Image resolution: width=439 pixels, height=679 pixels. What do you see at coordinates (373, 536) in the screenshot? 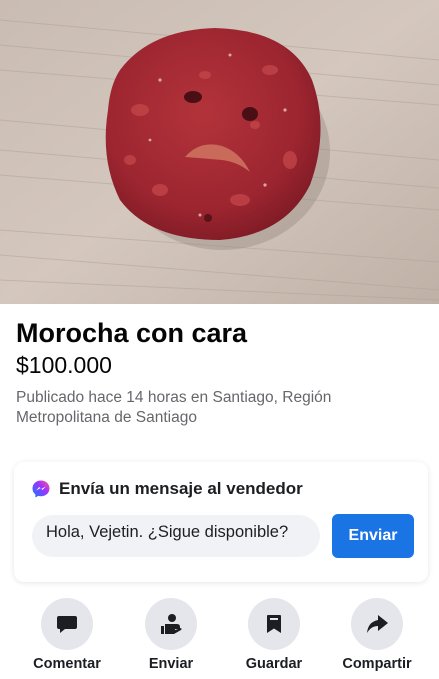
I see `send-message-button: Enviar` at bounding box center [373, 536].